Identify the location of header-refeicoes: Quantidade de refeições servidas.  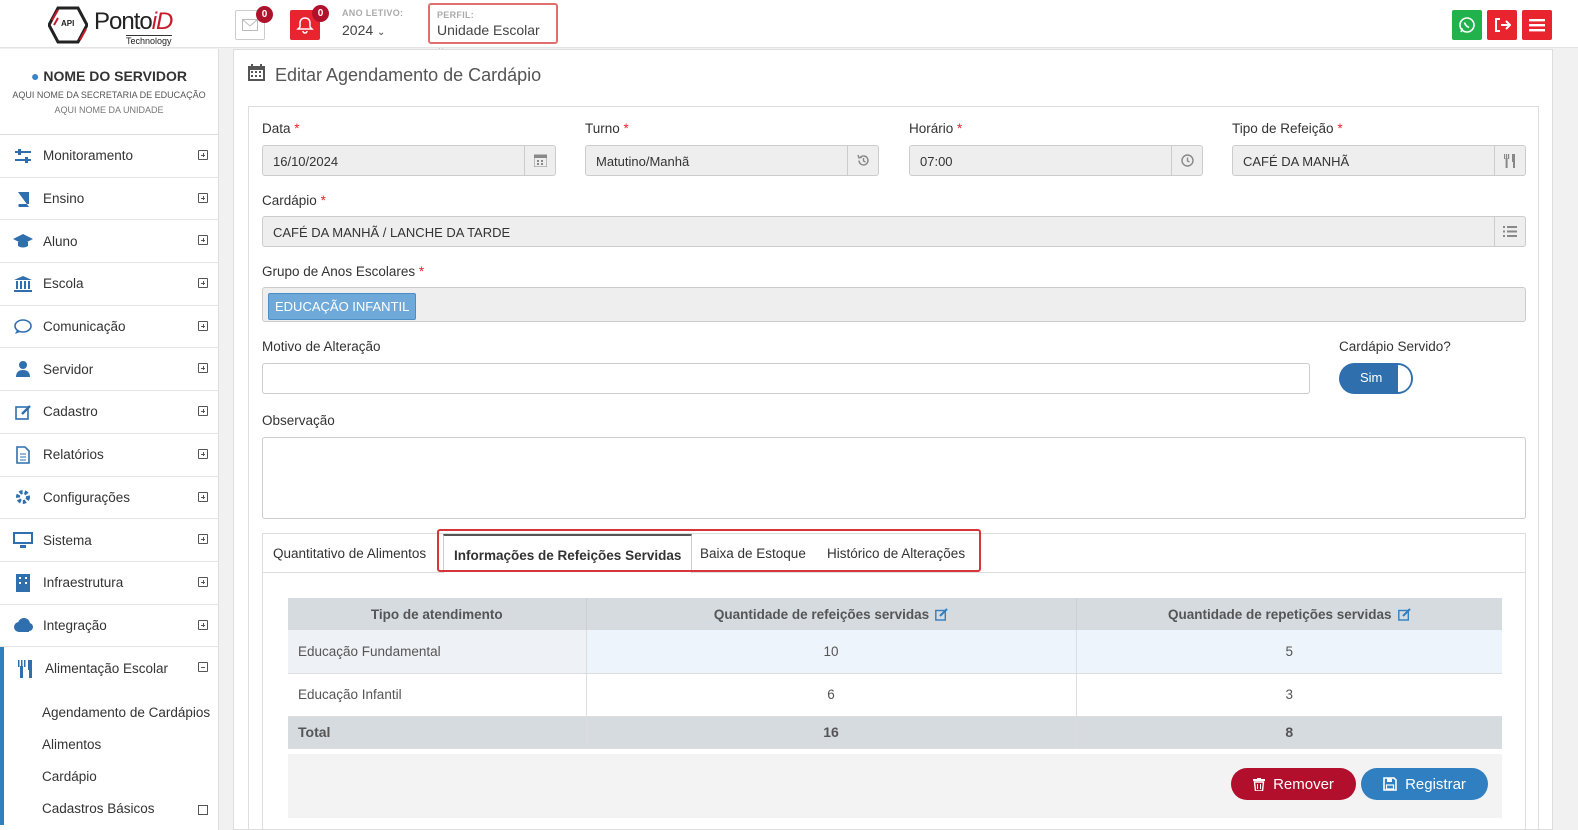
(831, 614).